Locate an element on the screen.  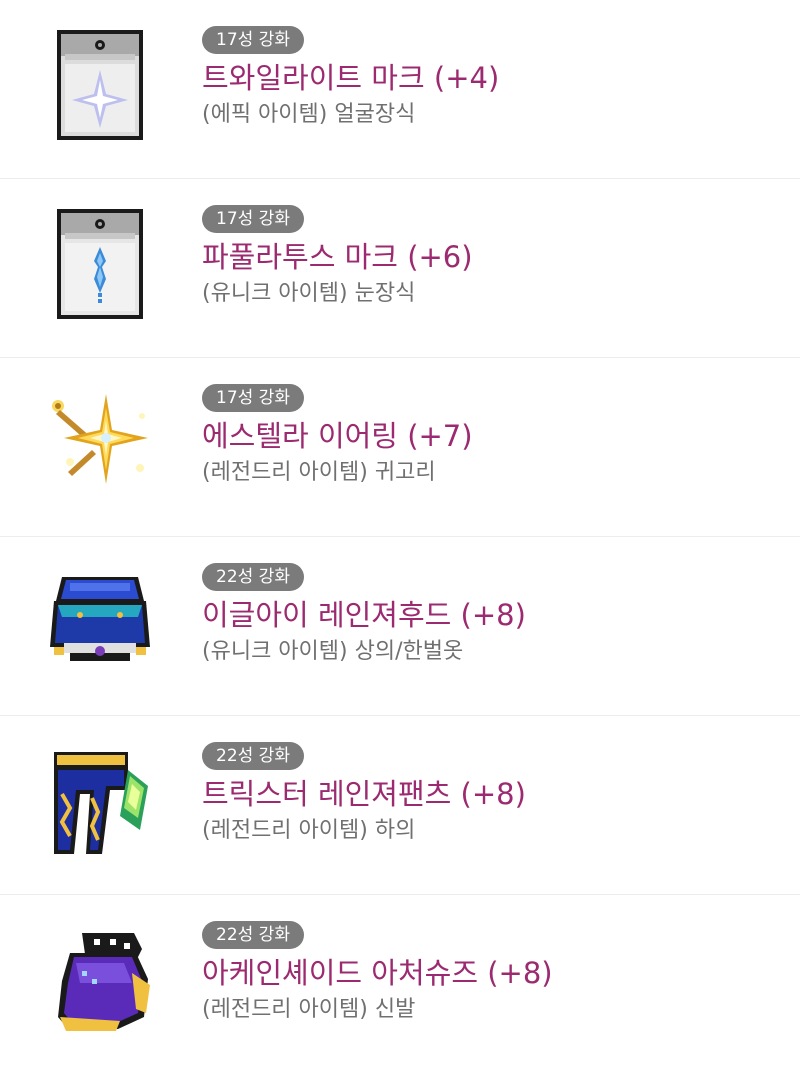
item-name: 이글아이 레인져후드 (+8) is located at coordinates (364, 615).